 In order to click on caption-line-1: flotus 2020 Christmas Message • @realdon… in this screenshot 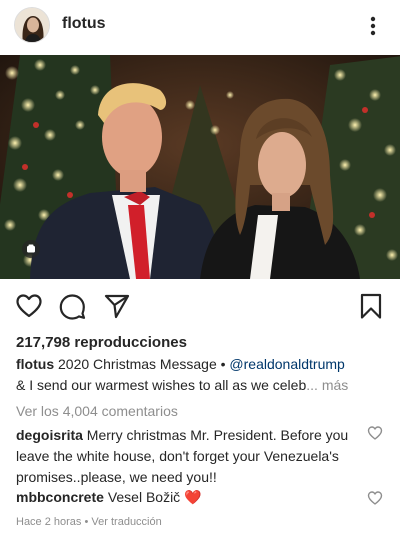, I will do `click(206, 364)`.